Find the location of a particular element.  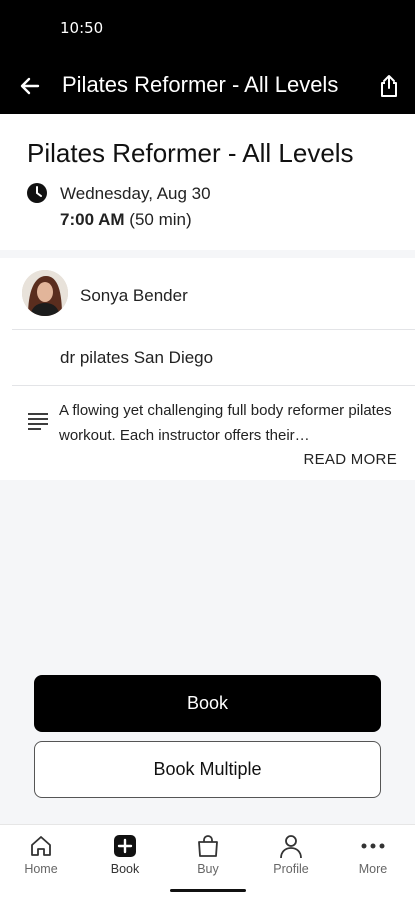

instructor-avatar is located at coordinates (45, 293).